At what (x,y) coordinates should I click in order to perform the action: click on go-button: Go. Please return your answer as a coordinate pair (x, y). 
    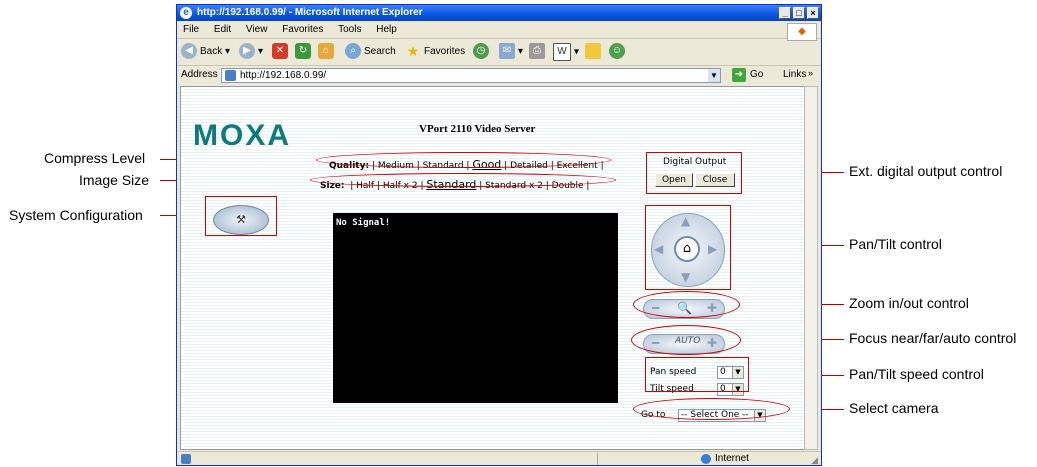
    Looking at the image, I should click on (756, 74).